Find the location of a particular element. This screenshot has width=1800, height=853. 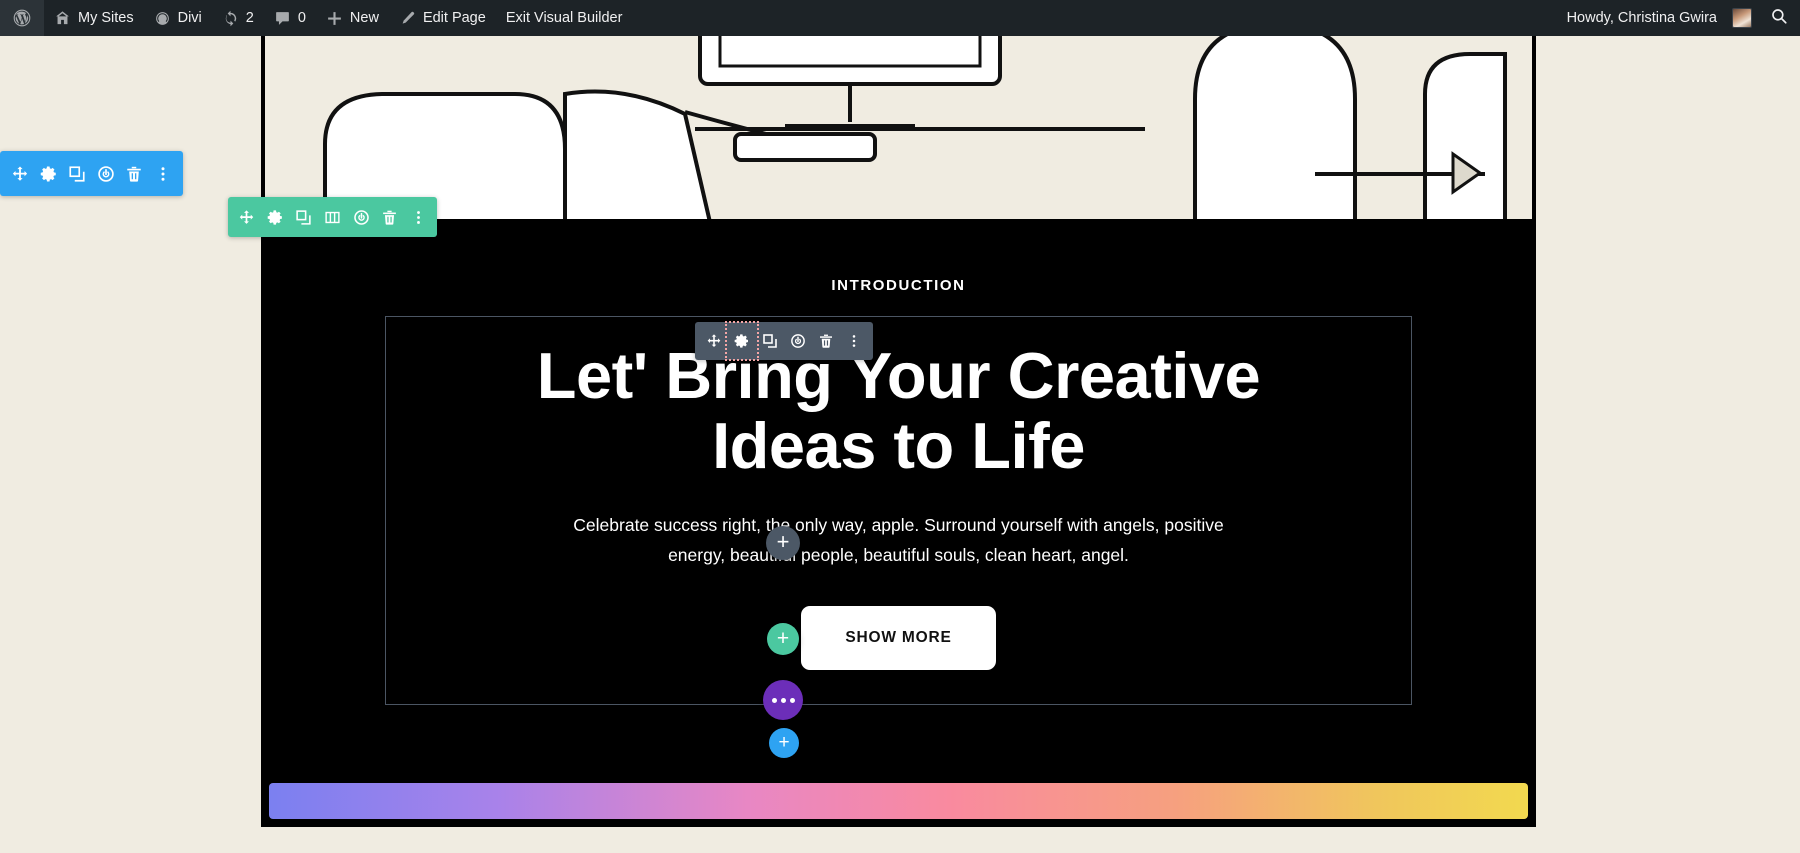

eyebrow-text: INTRODUCTION is located at coordinates (898, 285).